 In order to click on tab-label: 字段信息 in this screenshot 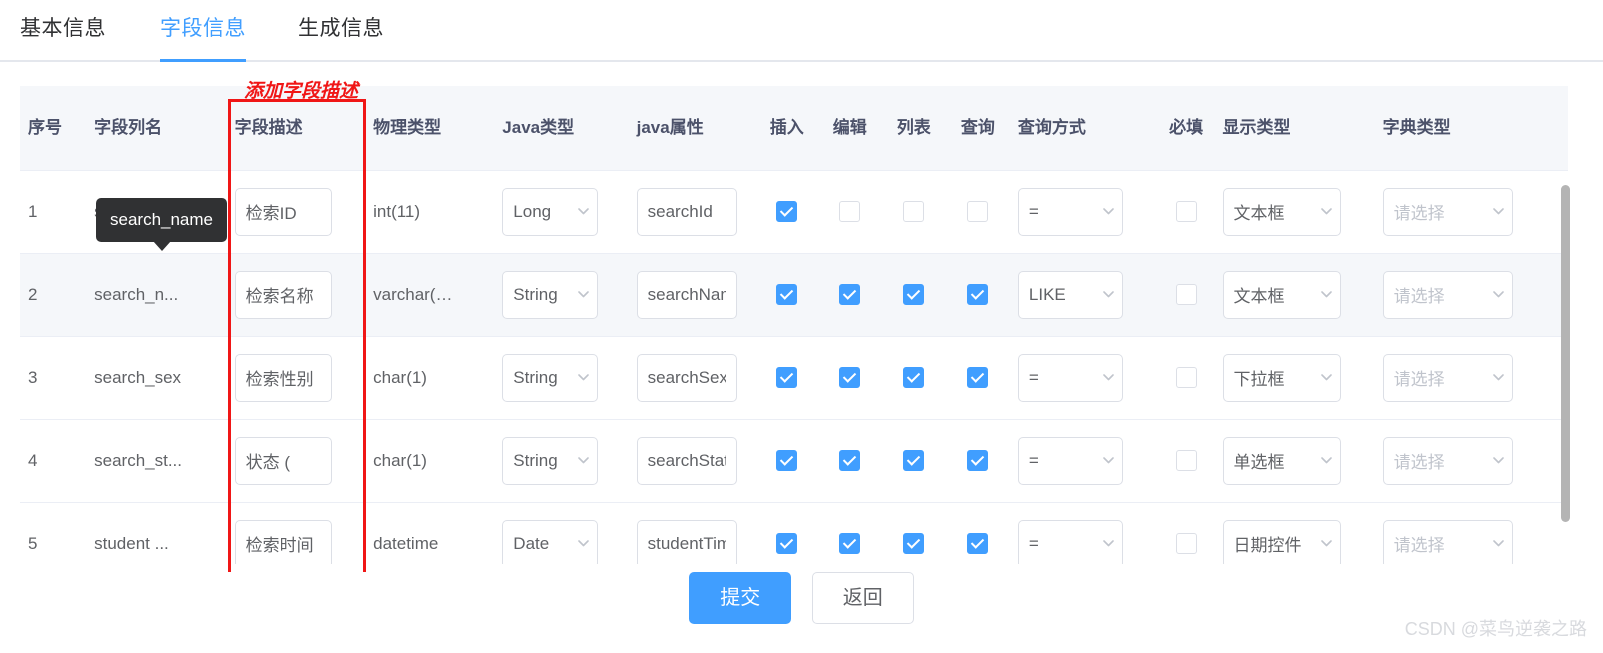, I will do `click(203, 28)`.